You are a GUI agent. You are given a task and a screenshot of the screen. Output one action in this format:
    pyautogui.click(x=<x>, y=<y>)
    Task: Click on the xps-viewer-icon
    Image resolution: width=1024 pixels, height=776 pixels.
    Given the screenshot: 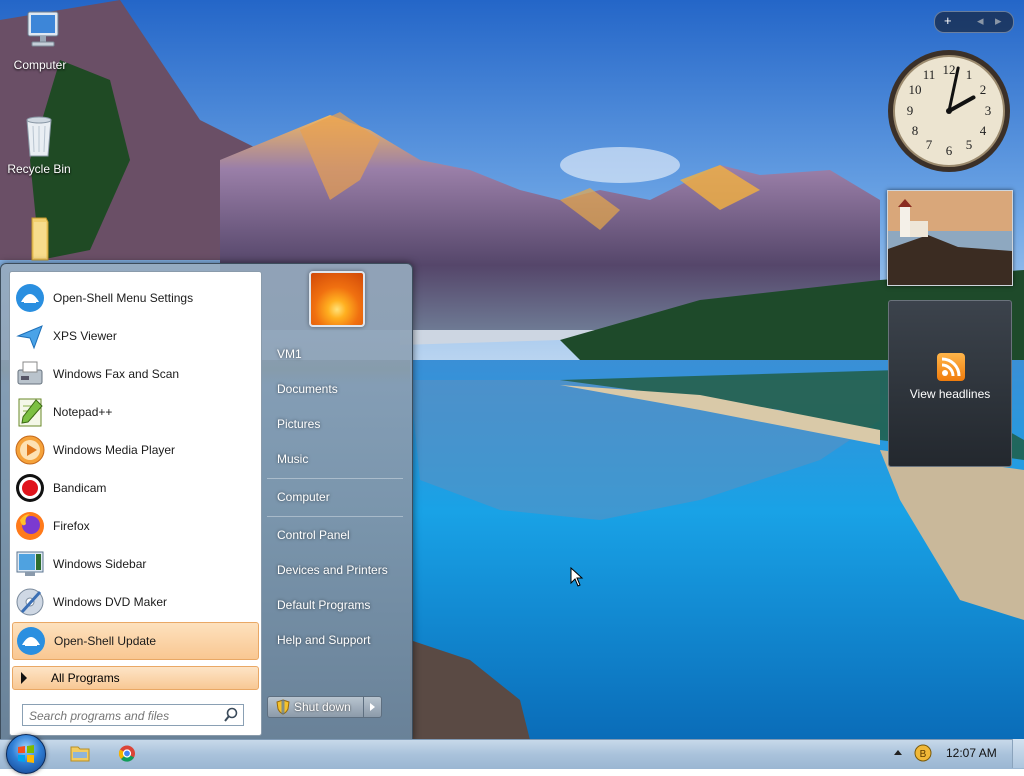 What is the action you would take?
    pyautogui.click(x=30, y=336)
    